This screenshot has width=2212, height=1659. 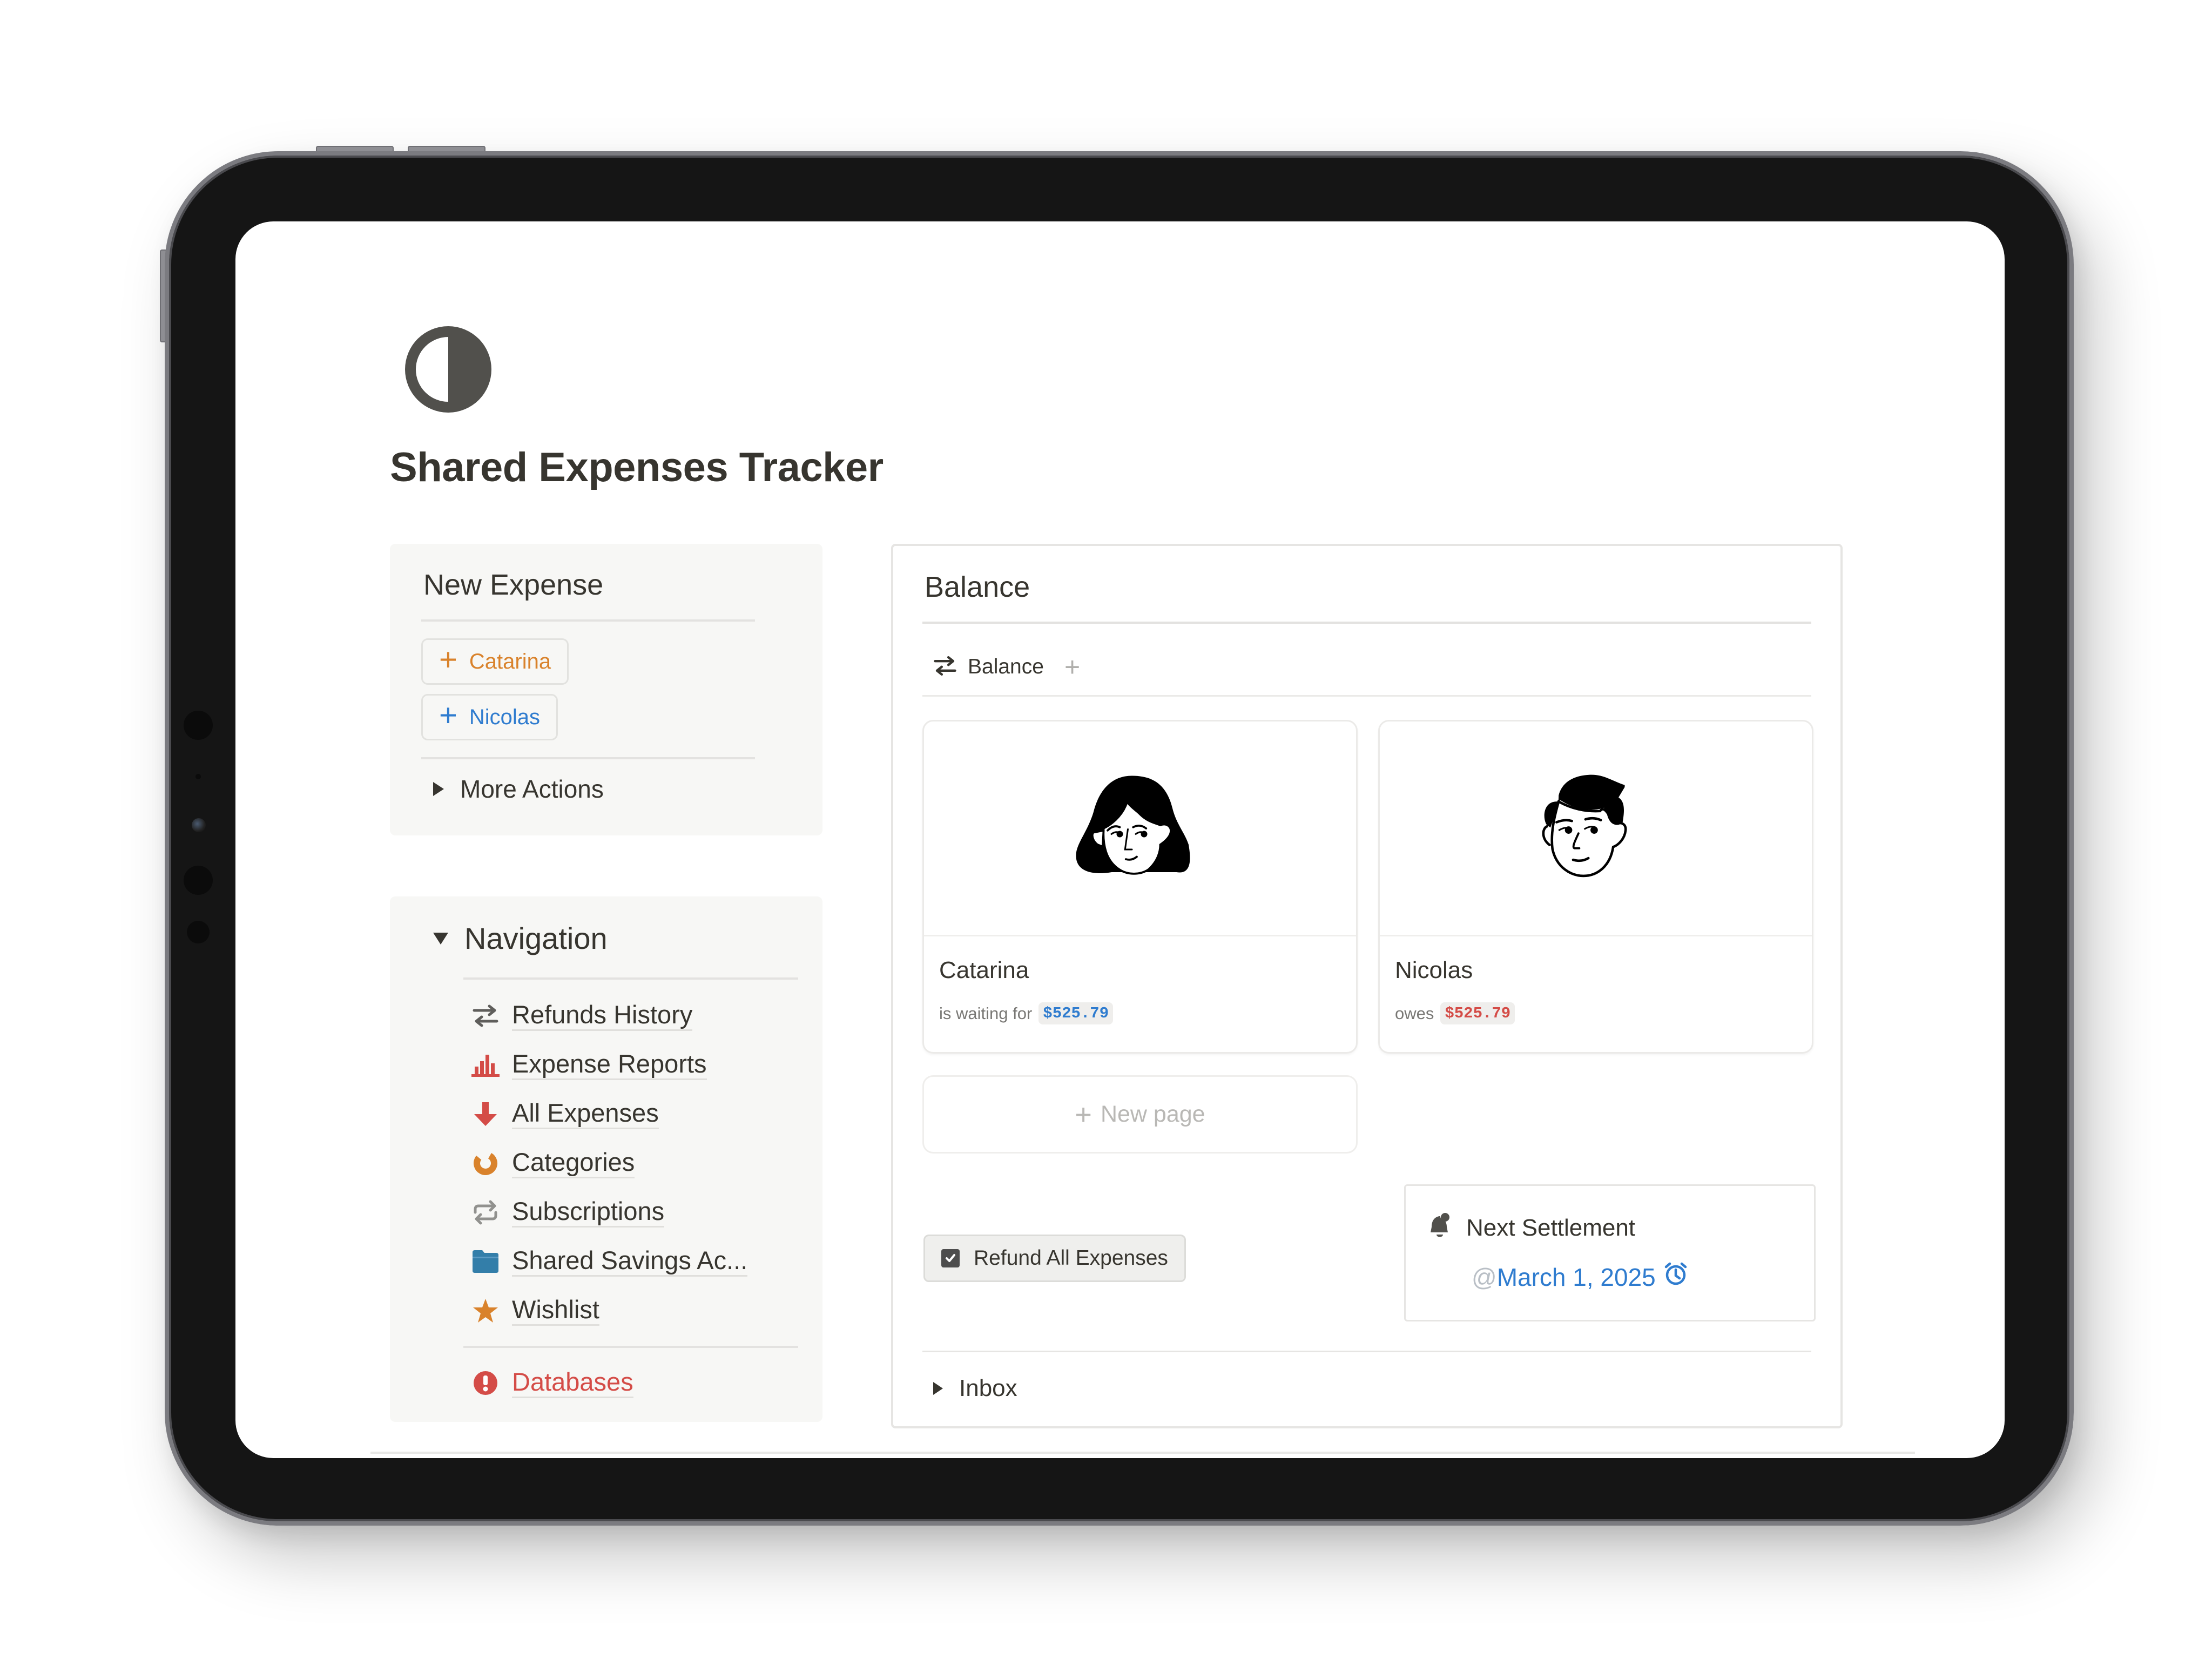 I want to click on balance-card-catarina: Catarina is waiting for $525.79, so click(x=1140, y=887).